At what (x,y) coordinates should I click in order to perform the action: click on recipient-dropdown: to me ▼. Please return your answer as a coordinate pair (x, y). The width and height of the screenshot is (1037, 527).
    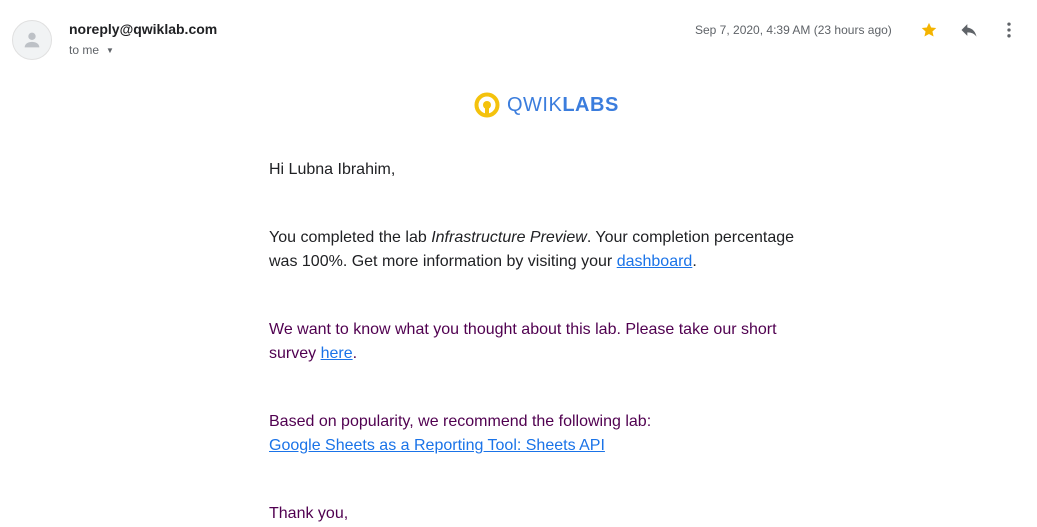
    Looking at the image, I should click on (91, 50).